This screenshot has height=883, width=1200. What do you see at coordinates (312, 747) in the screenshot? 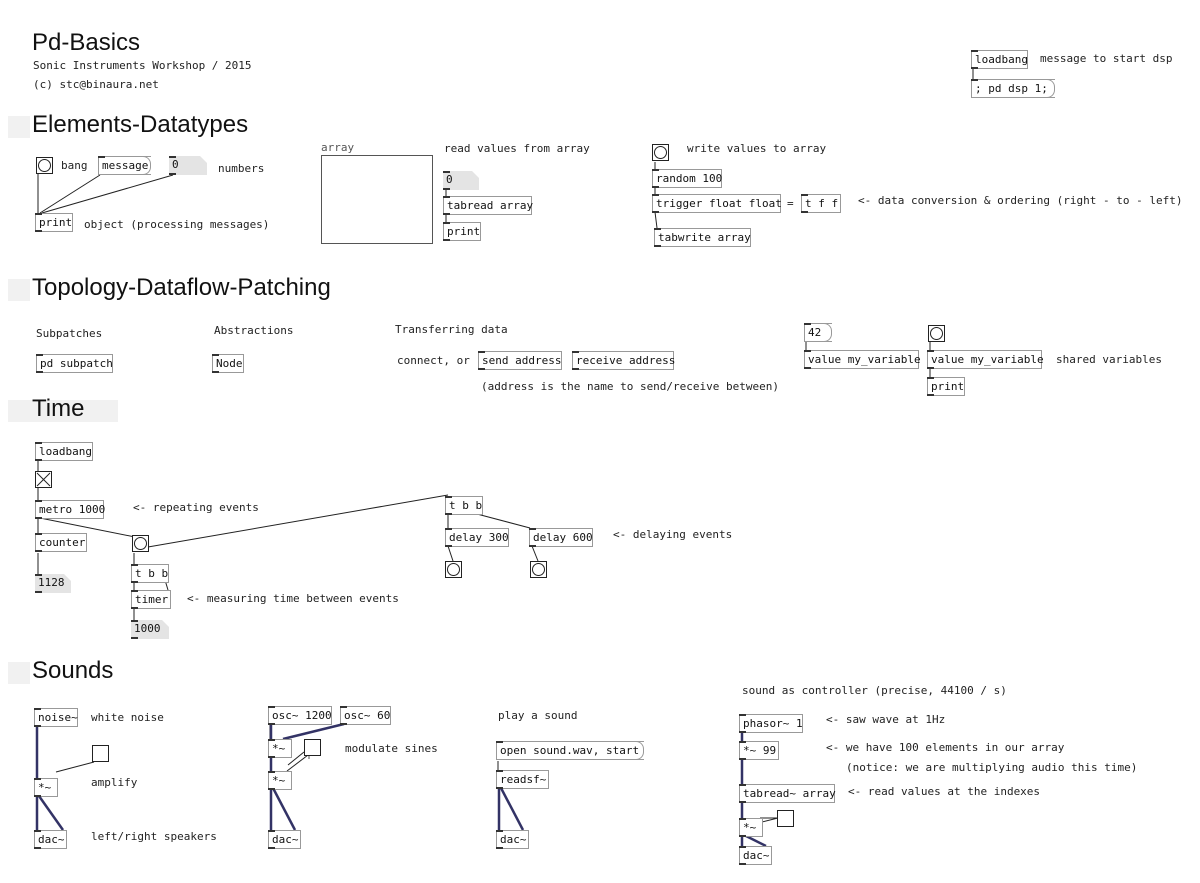
I see `mod-number-slider` at bounding box center [312, 747].